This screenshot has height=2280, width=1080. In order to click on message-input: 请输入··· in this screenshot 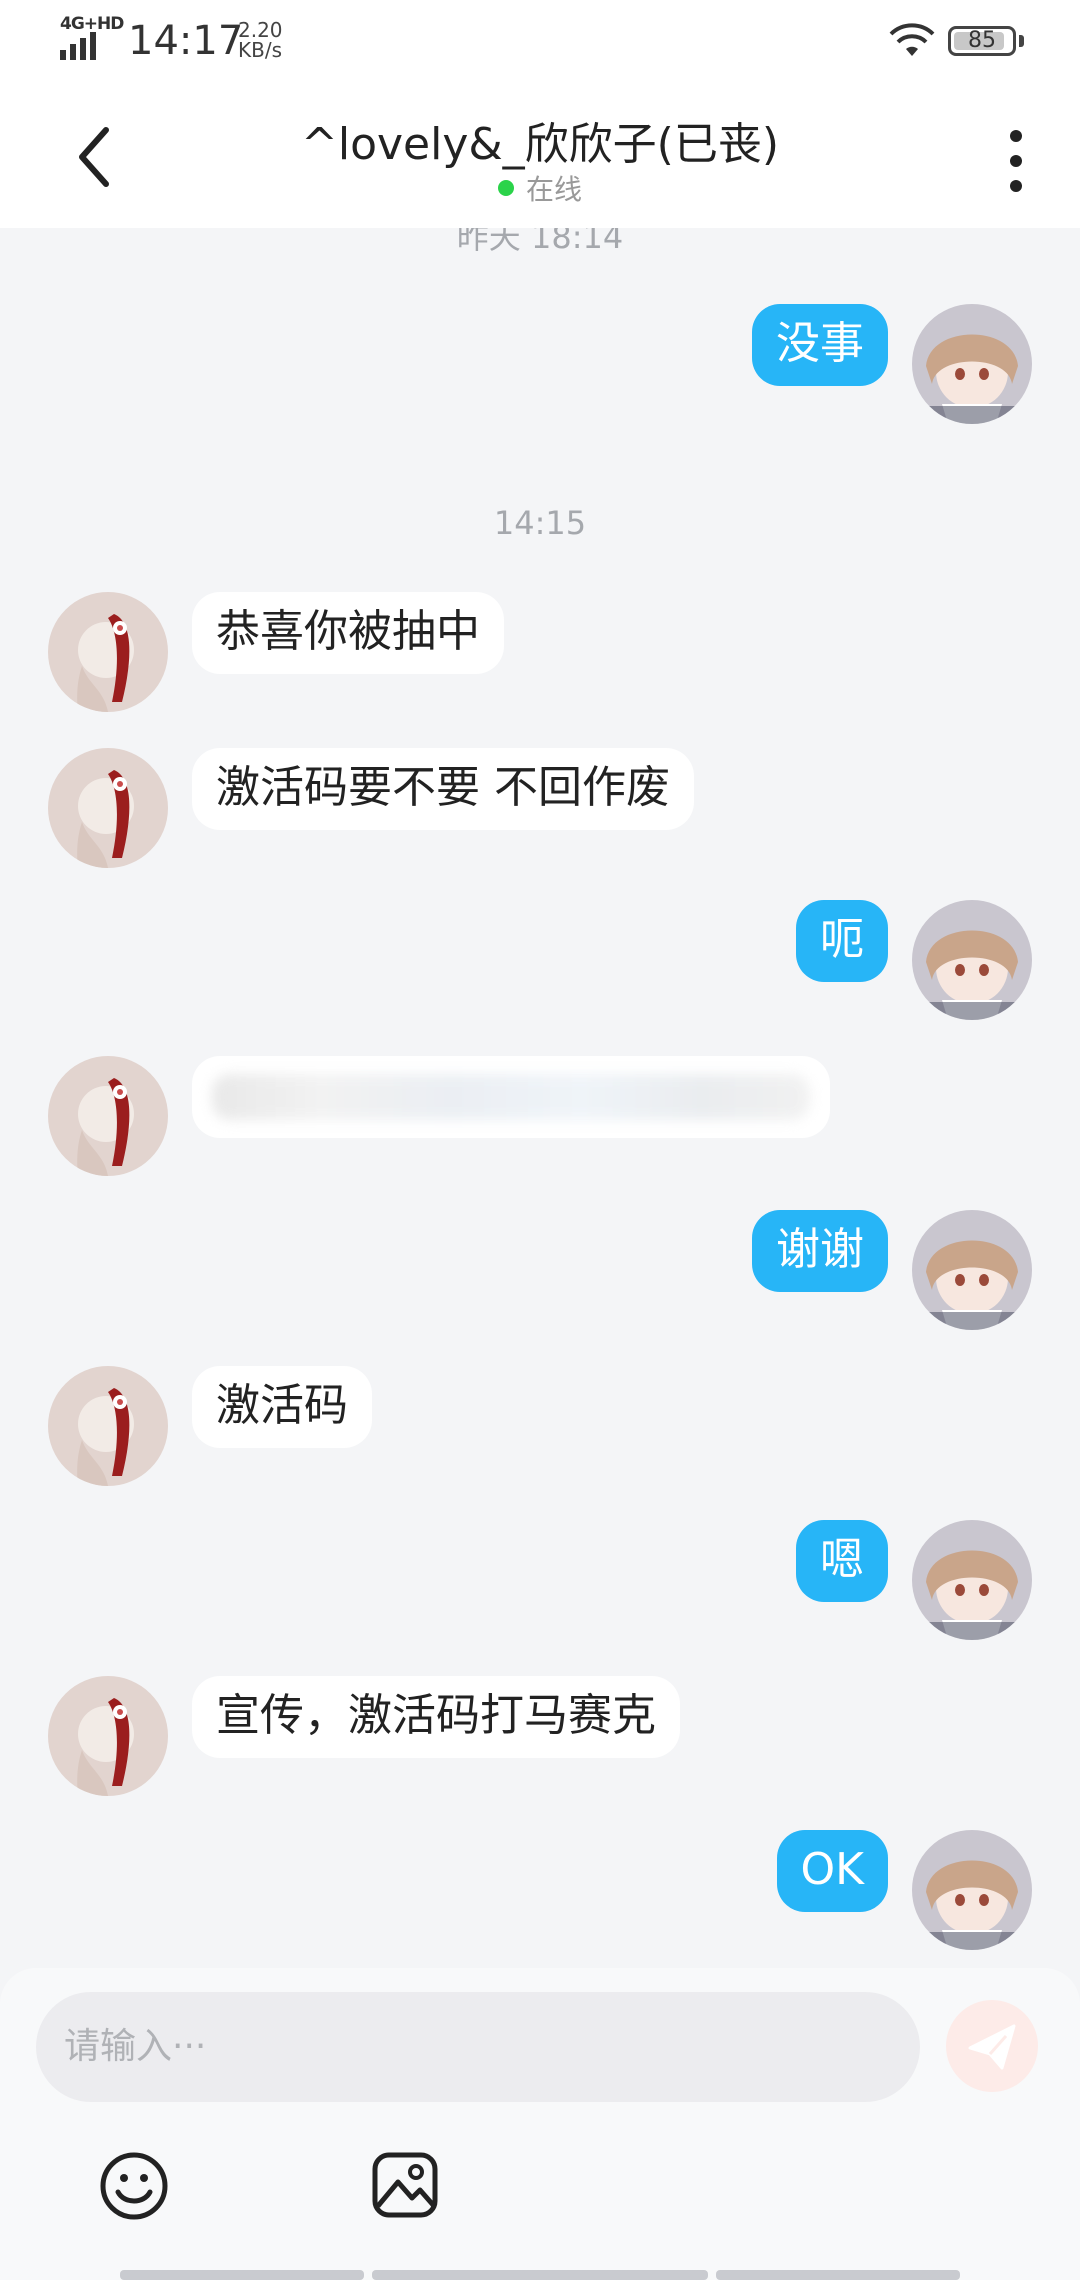, I will do `click(478, 2047)`.